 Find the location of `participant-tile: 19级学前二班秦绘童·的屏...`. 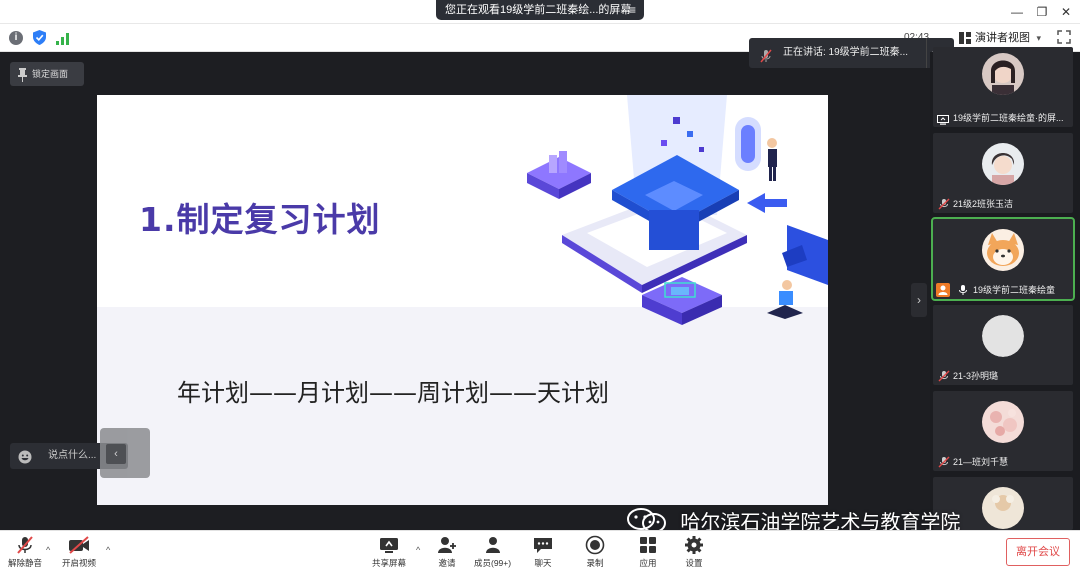

participant-tile: 19级学前二班秦绘童·的屏... is located at coordinates (1003, 87).